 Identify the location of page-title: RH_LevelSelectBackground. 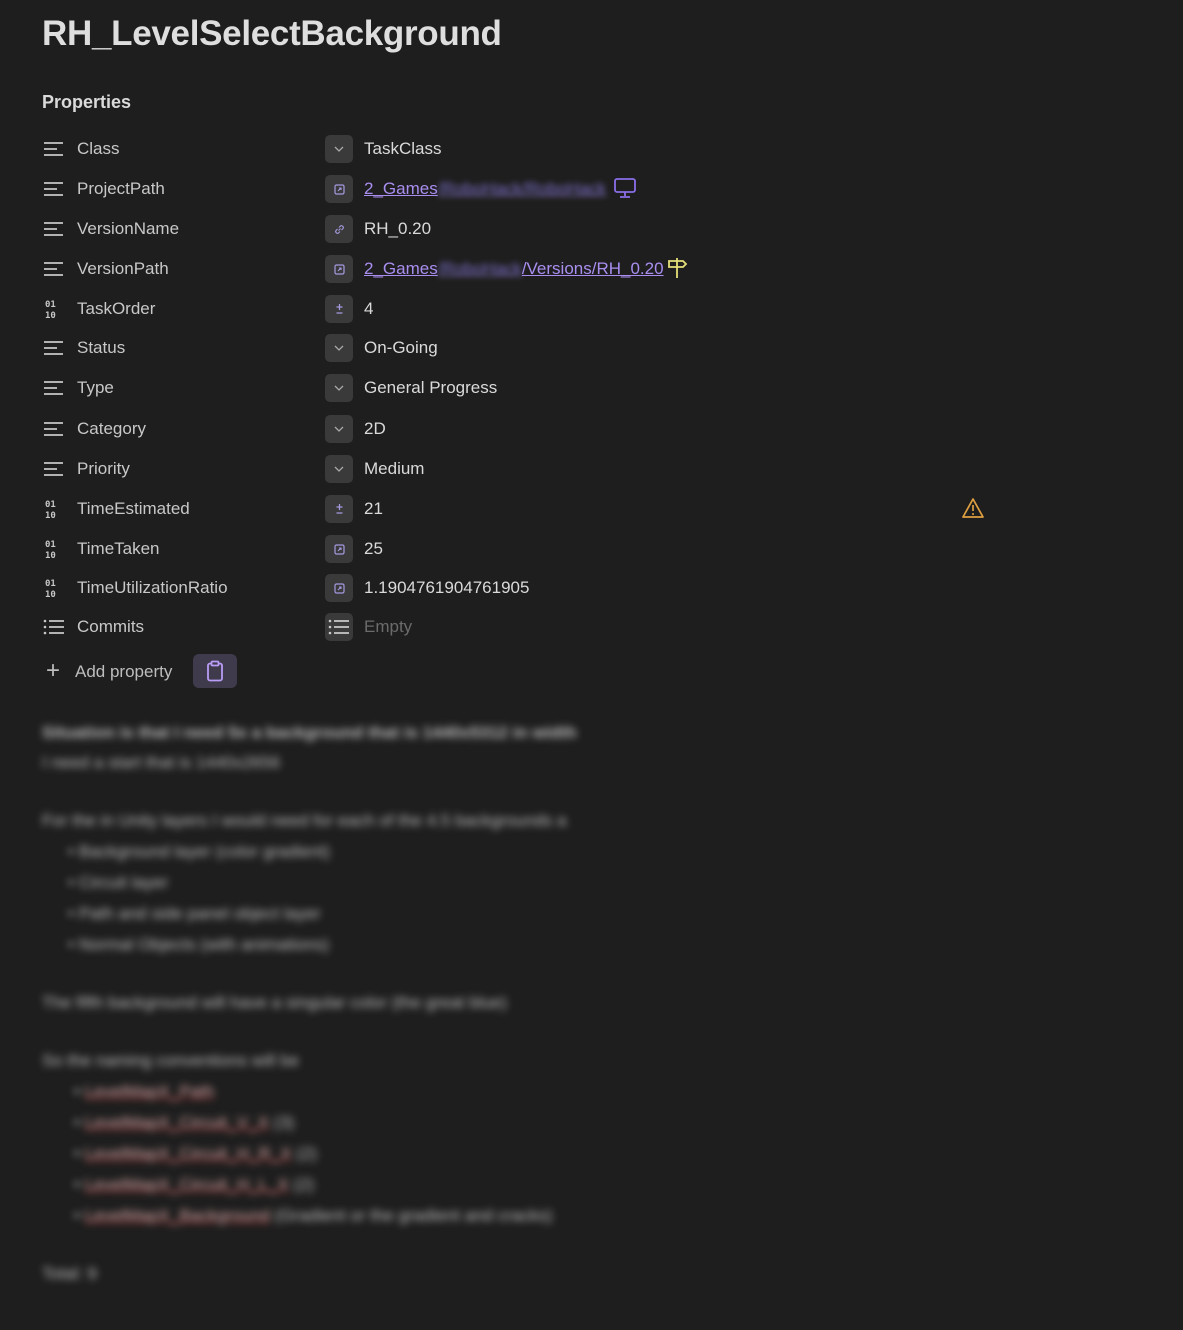
(272, 34).